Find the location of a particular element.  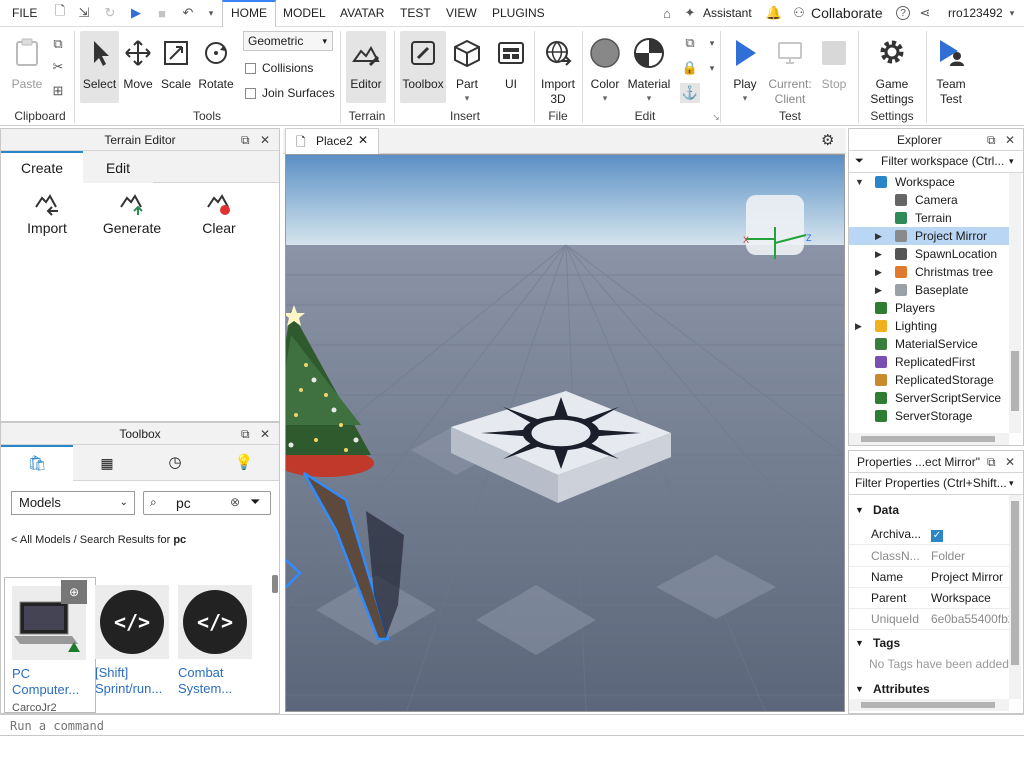

terrain-editor-button: Editor is located at coordinates (366, 67).